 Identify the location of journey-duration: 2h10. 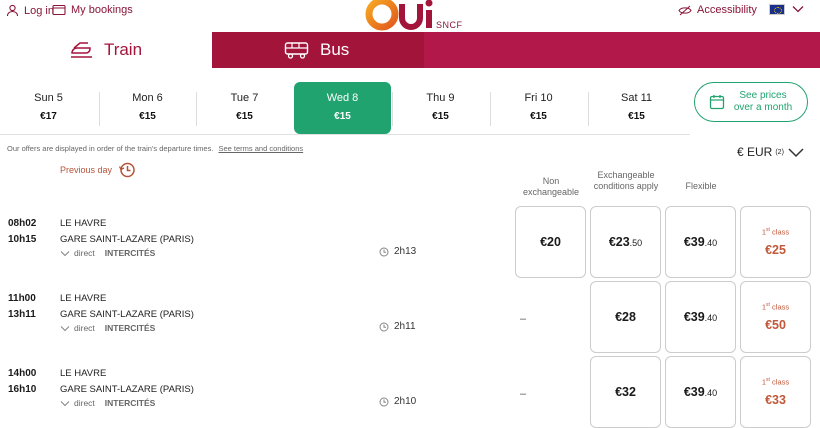
(397, 401).